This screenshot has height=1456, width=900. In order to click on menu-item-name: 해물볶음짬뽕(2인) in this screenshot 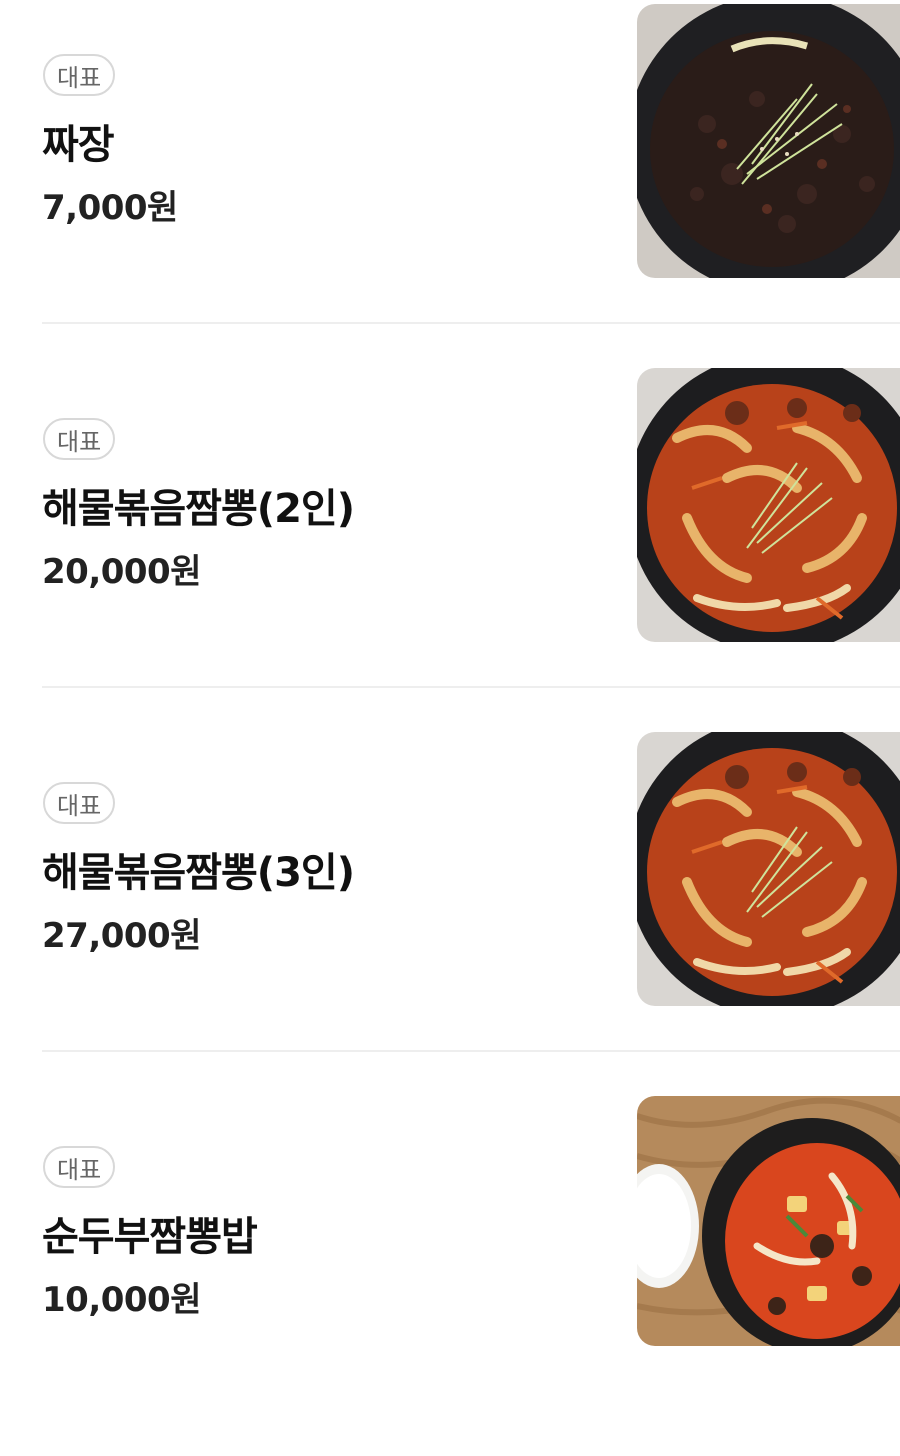, I will do `click(198, 509)`.